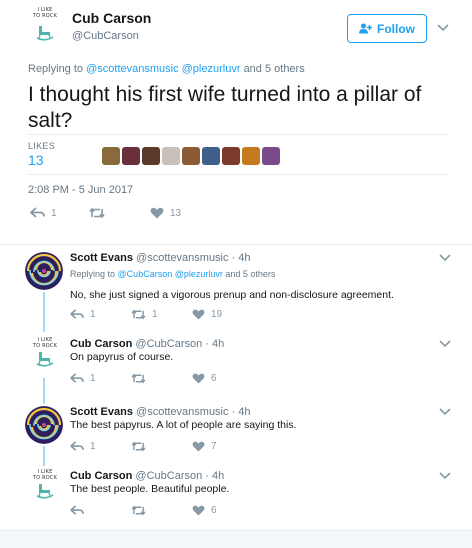 This screenshot has height=548, width=472. What do you see at coordinates (80, 190) in the screenshot?
I see `tweet-timestamp: 2:08 PM - 5 Jun 2017` at bounding box center [80, 190].